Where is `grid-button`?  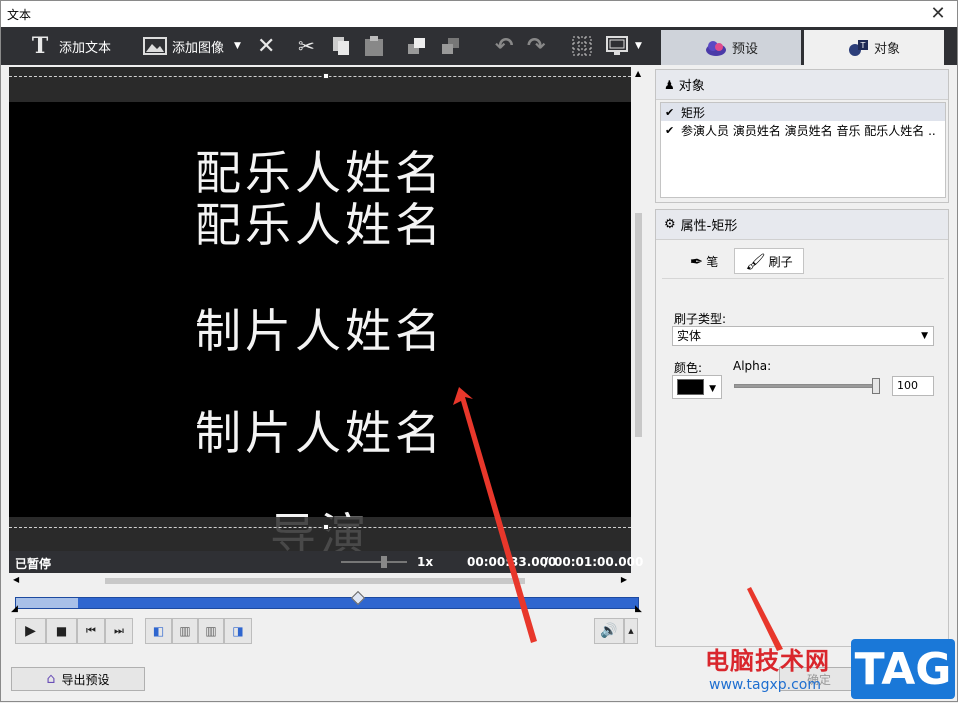 grid-button is located at coordinates (582, 46).